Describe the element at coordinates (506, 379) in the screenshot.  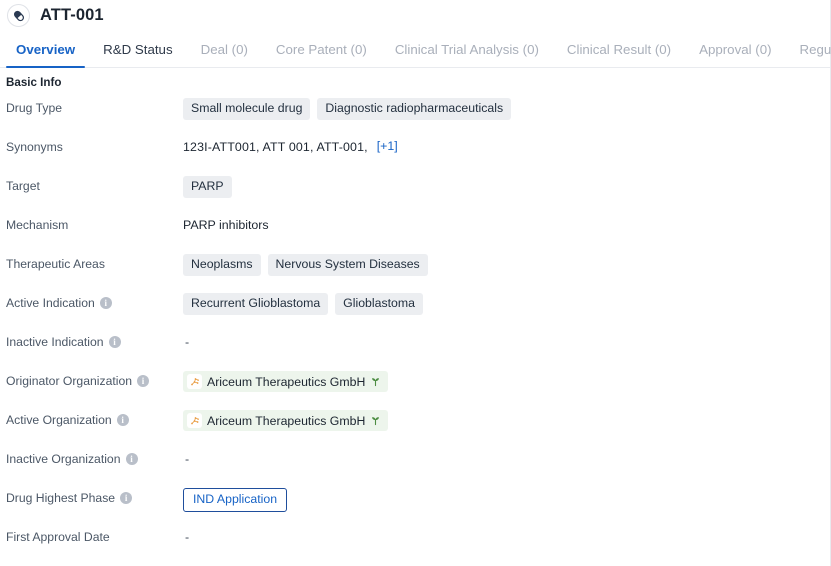
I see `field-value-originator-organization: Ariceum Therapeutics GmbH` at that location.